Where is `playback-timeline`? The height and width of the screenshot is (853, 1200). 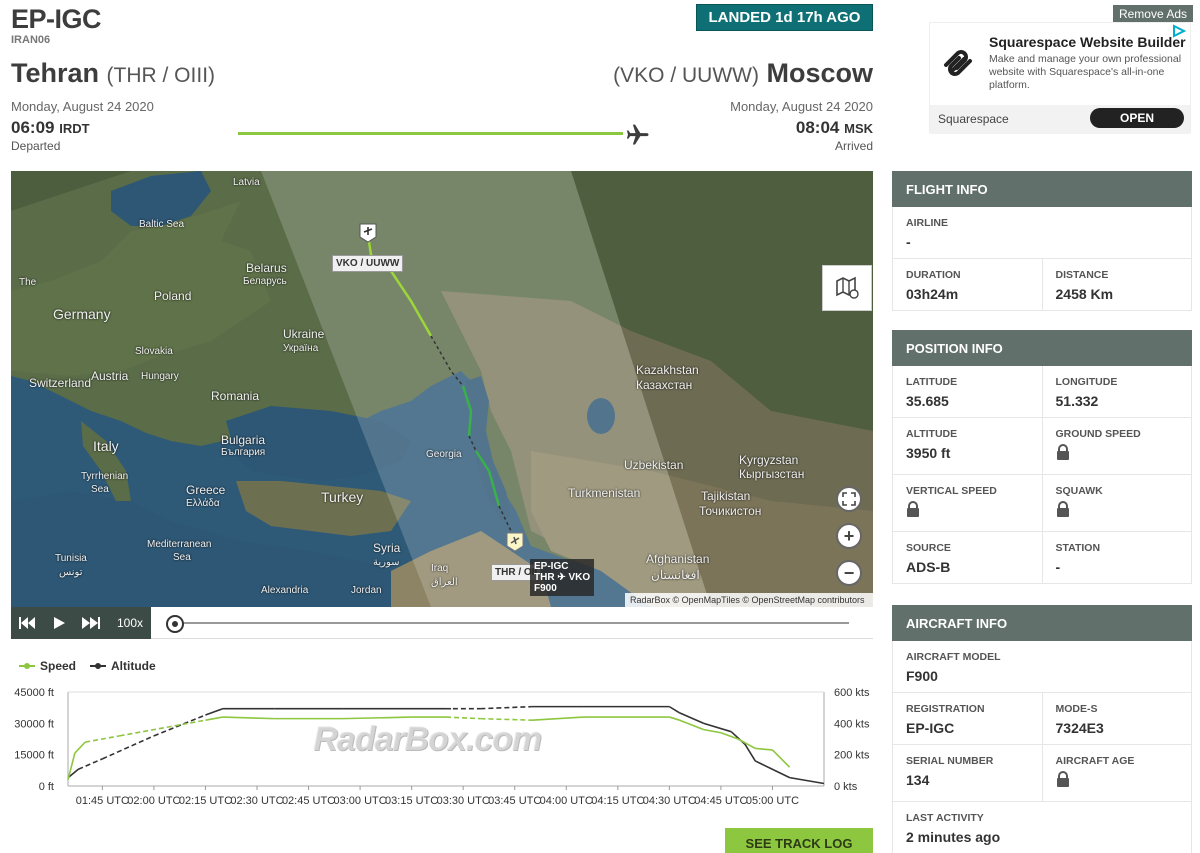 playback-timeline is located at coordinates (511, 623).